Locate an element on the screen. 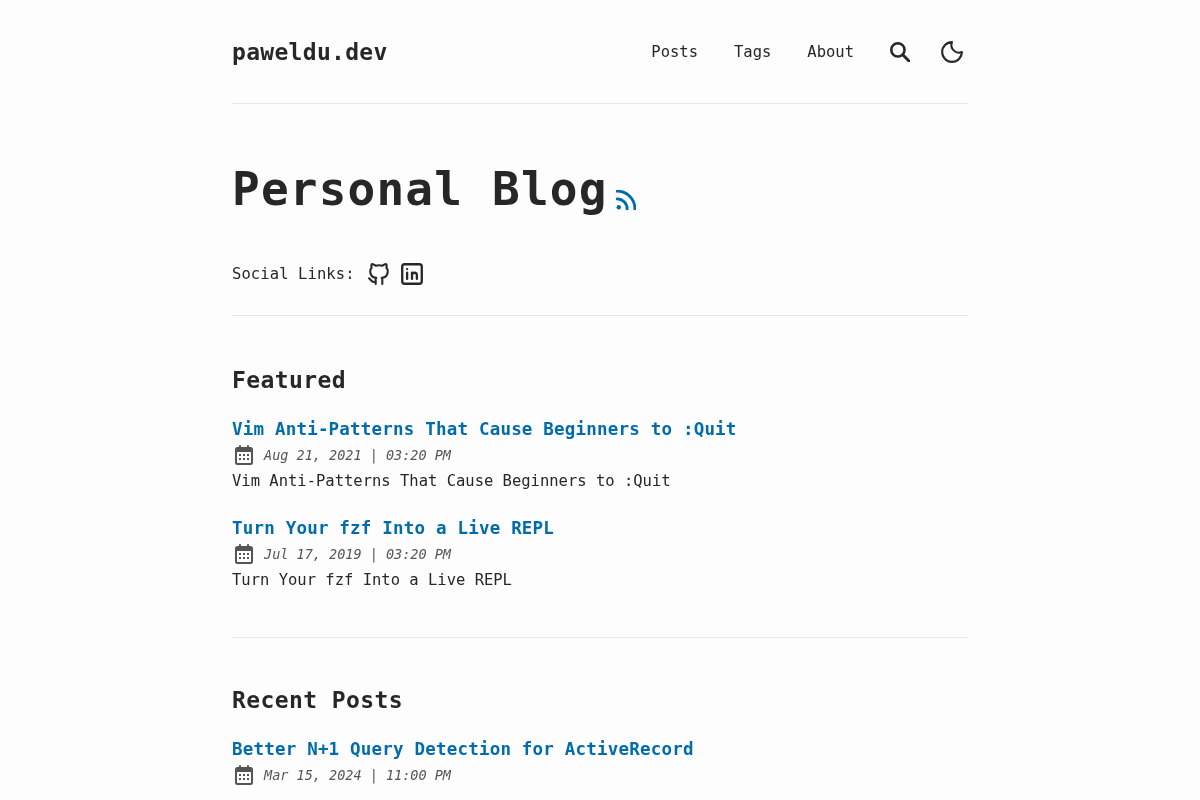  post-title-link: Turn Your fzf Into a Live REPL is located at coordinates (393, 528).